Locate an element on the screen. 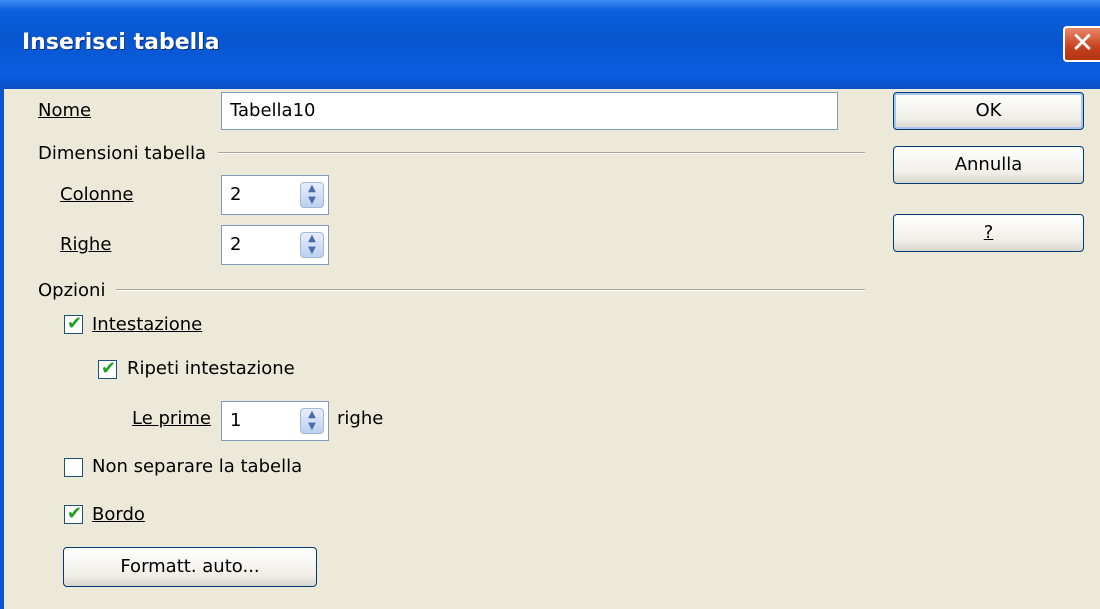  window-left-border is located at coordinates (2, 349).